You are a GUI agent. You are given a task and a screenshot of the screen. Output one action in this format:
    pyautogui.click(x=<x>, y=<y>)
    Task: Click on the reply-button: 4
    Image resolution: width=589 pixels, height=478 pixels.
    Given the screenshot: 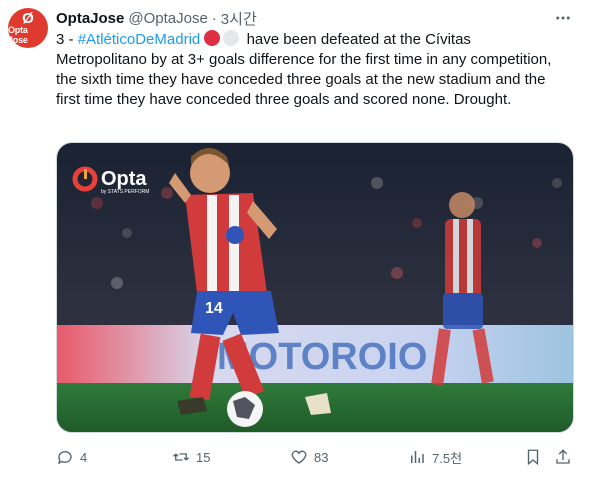 What is the action you would take?
    pyautogui.click(x=71, y=457)
    